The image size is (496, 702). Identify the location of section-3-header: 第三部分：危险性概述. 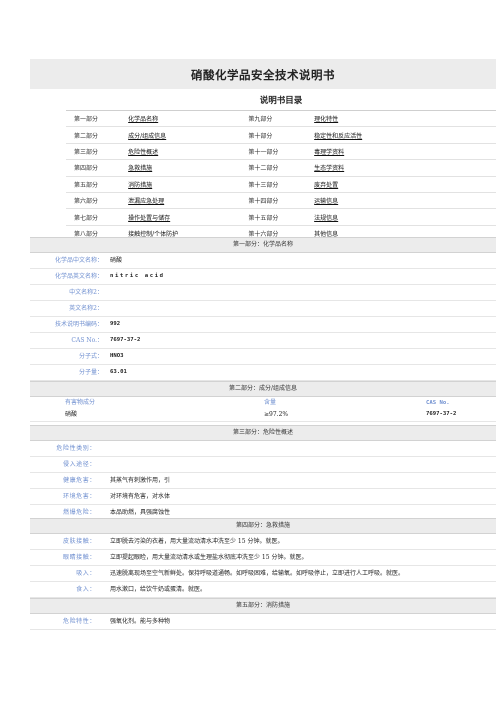
(263, 433).